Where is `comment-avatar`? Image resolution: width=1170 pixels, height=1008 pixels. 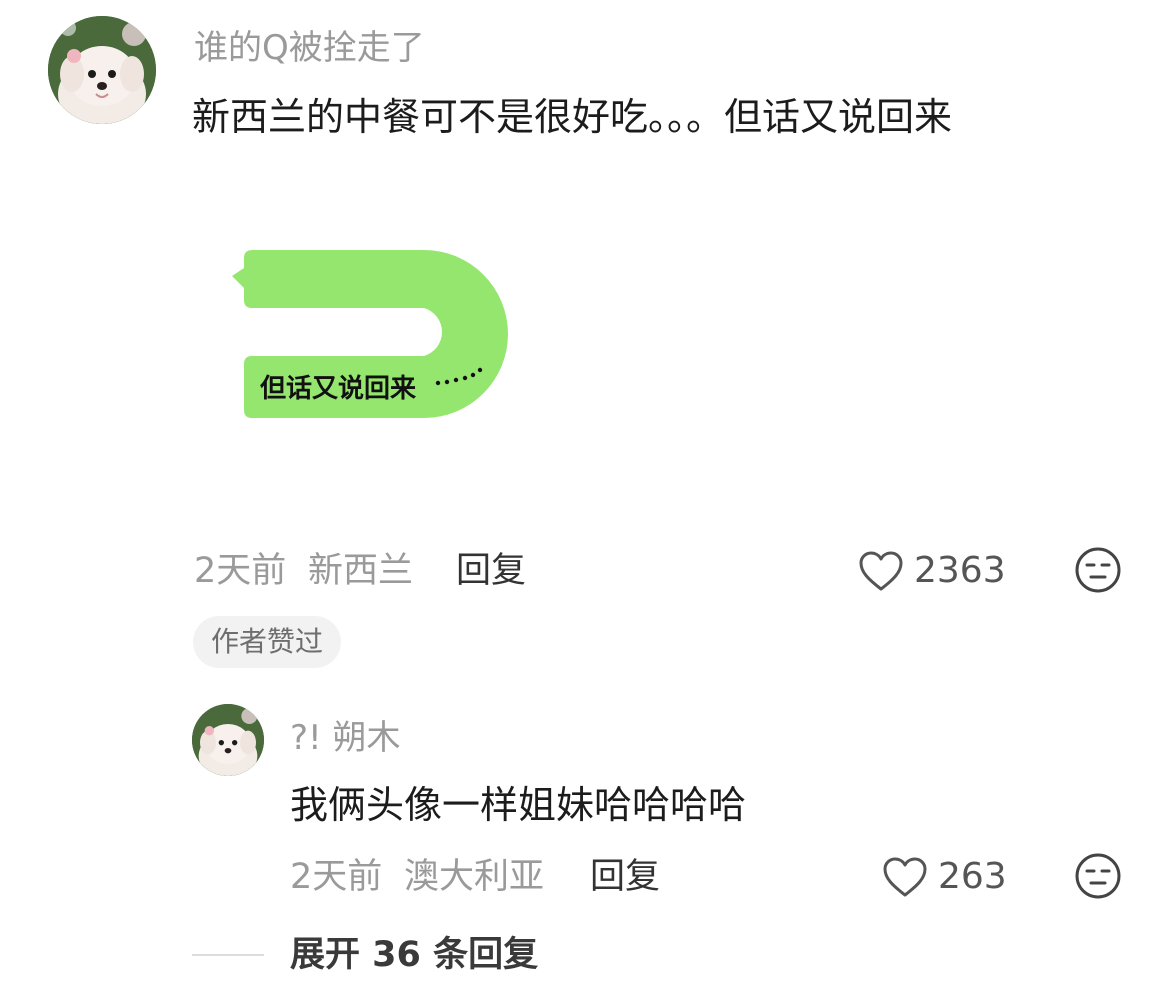
comment-avatar is located at coordinates (102, 70).